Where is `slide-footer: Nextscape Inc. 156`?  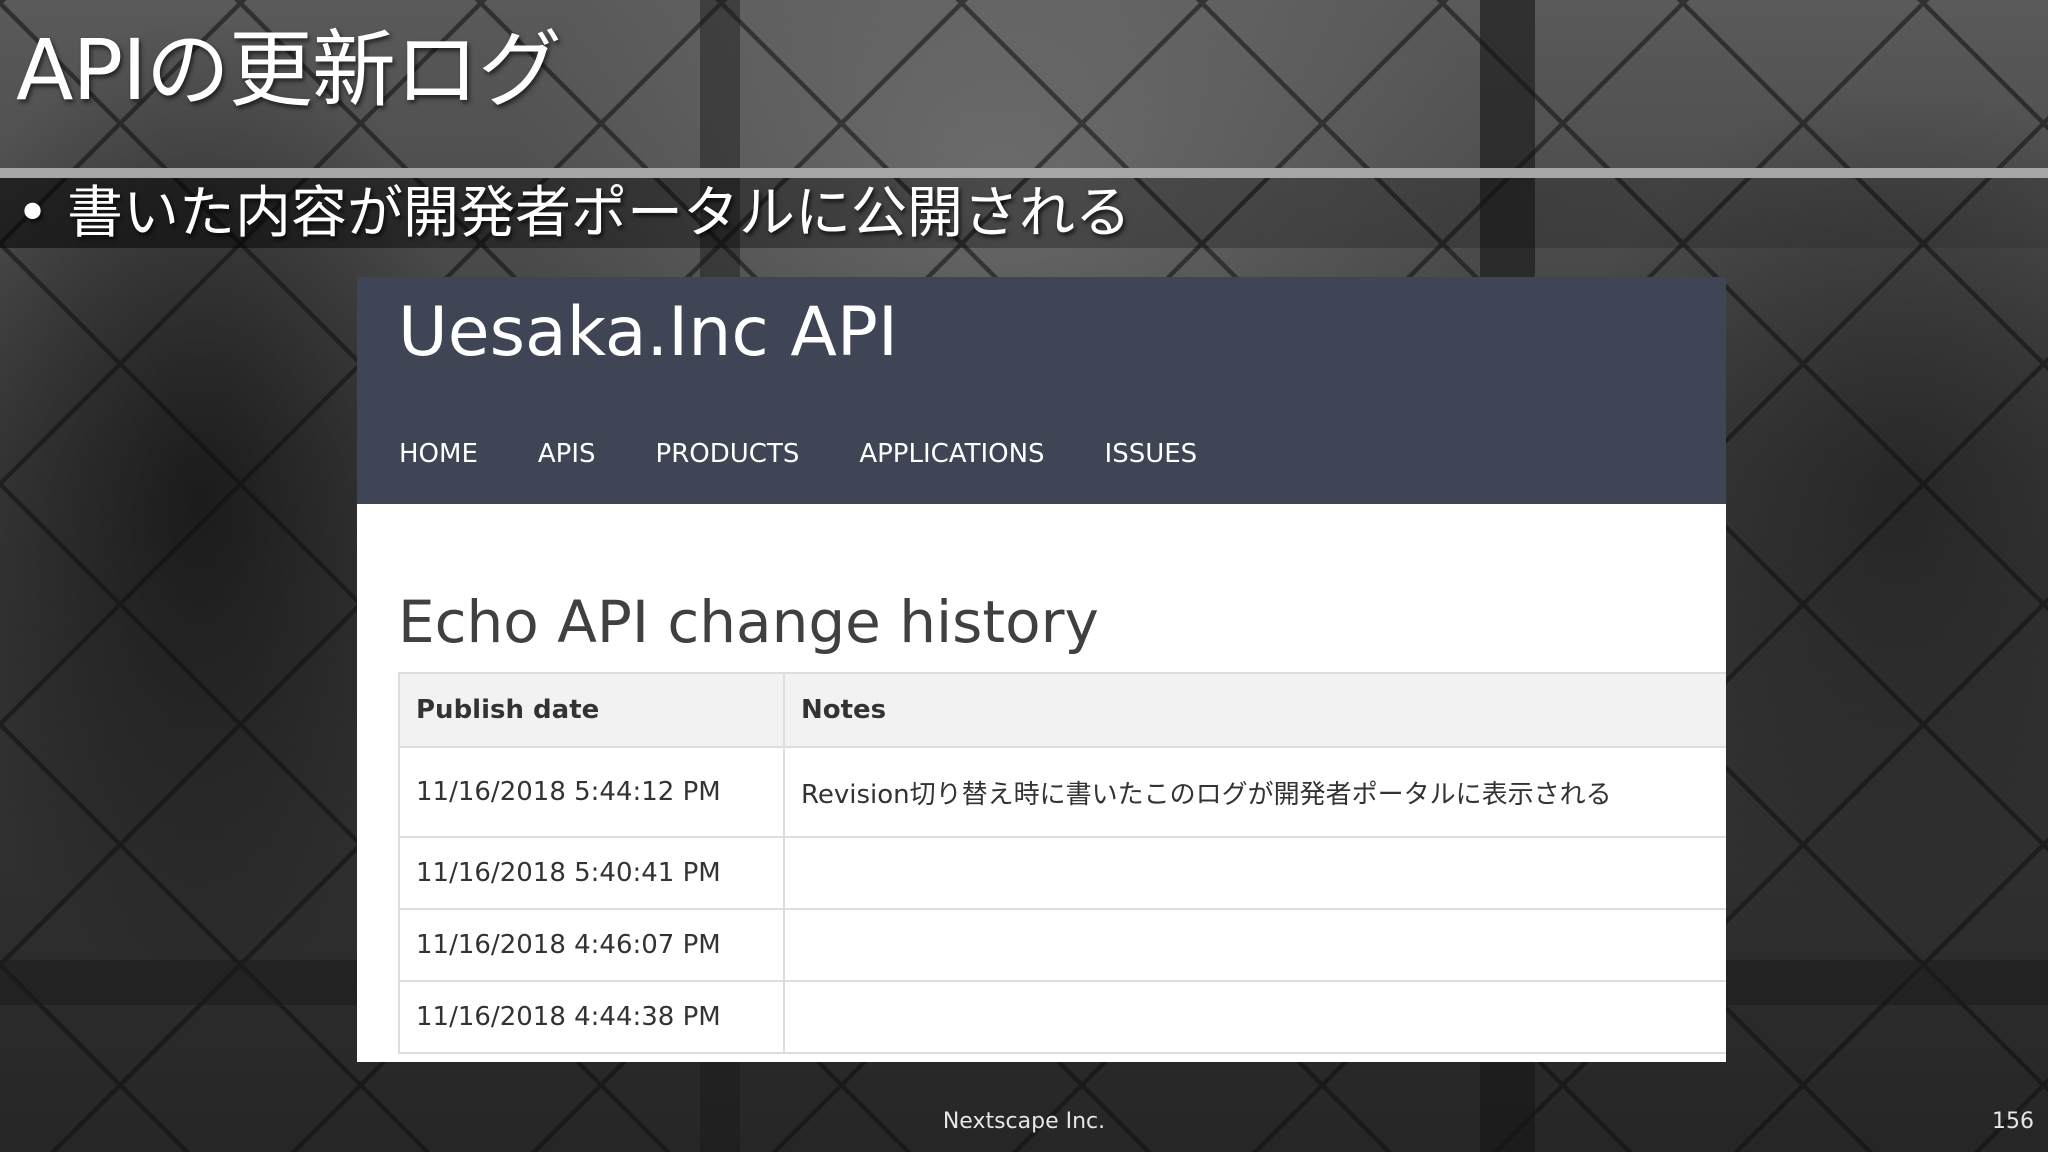 slide-footer: Nextscape Inc. 156 is located at coordinates (1024, 1124).